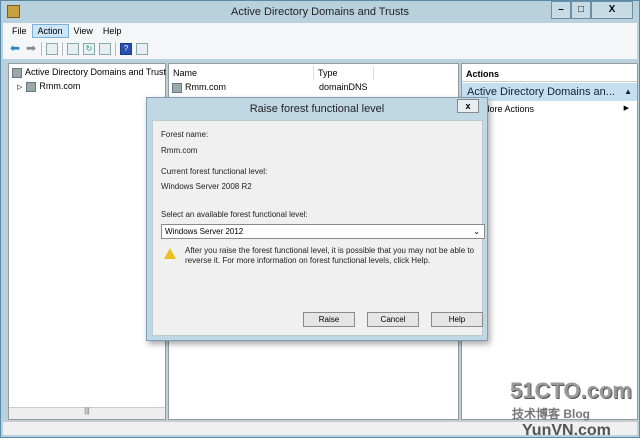 This screenshot has width=644, height=442. Describe the element at coordinates (476, 231) in the screenshot. I see `chevron-down-icon: ⌄` at that location.